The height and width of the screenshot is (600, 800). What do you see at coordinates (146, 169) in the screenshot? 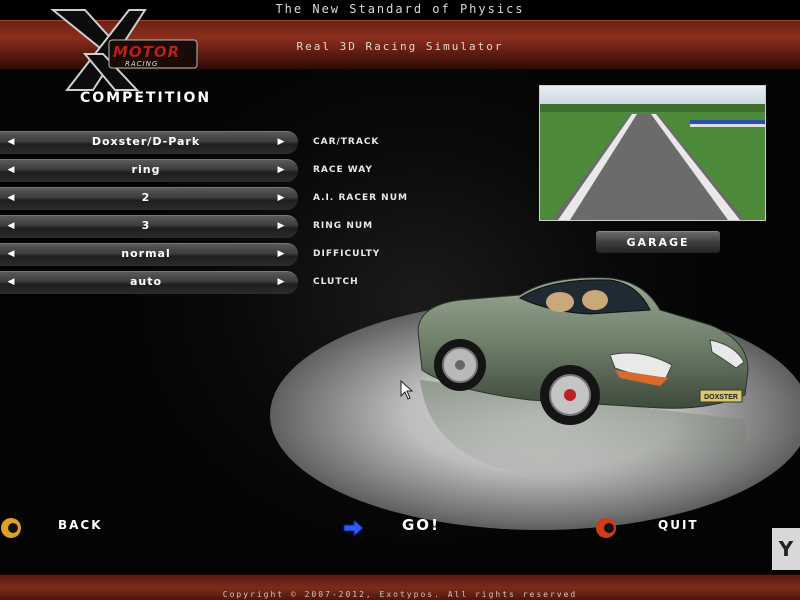
I see `option-value: ring` at bounding box center [146, 169].